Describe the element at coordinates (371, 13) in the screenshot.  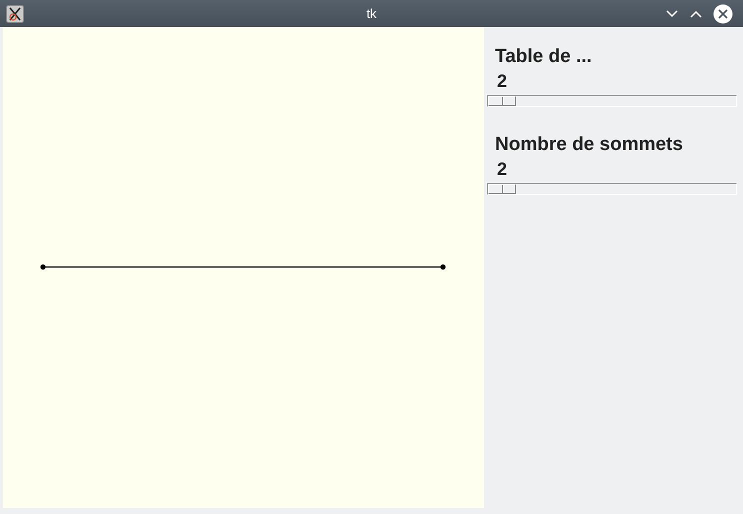
I see `window-title: tk` at that location.